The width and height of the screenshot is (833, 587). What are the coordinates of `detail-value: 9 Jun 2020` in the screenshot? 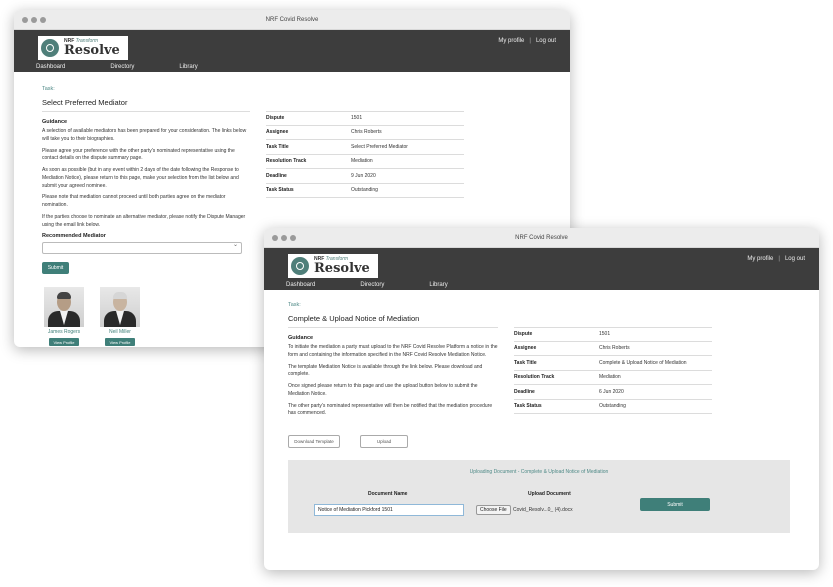 It's located at (363, 175).